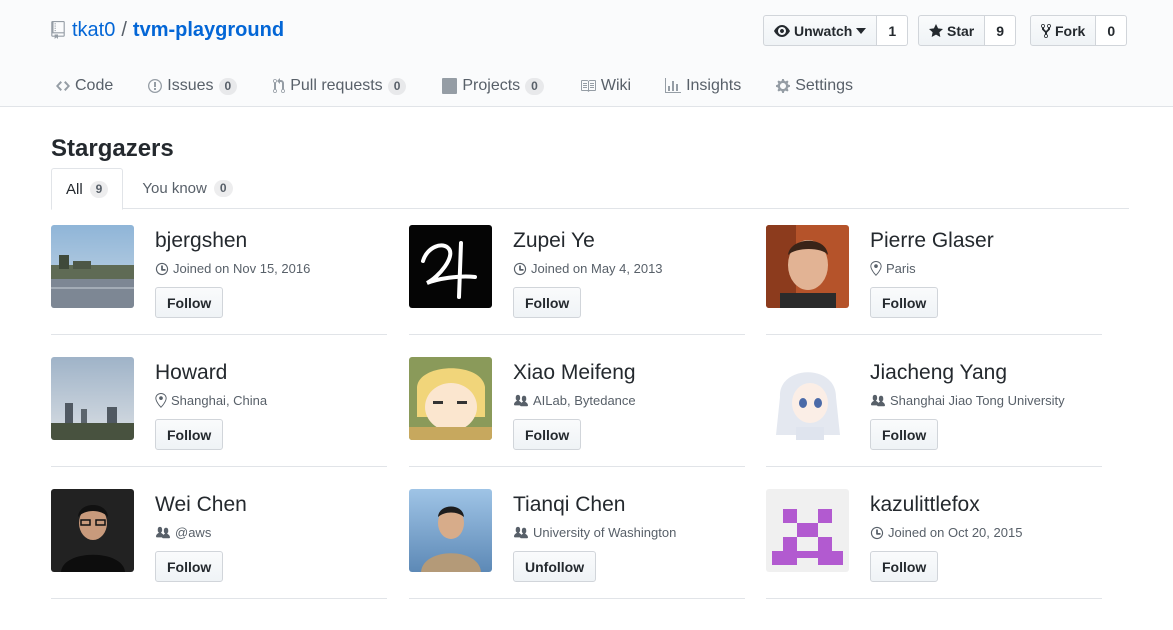 The image size is (1173, 630). Describe the element at coordinates (1112, 30) in the screenshot. I see `forks-count: 0` at that location.